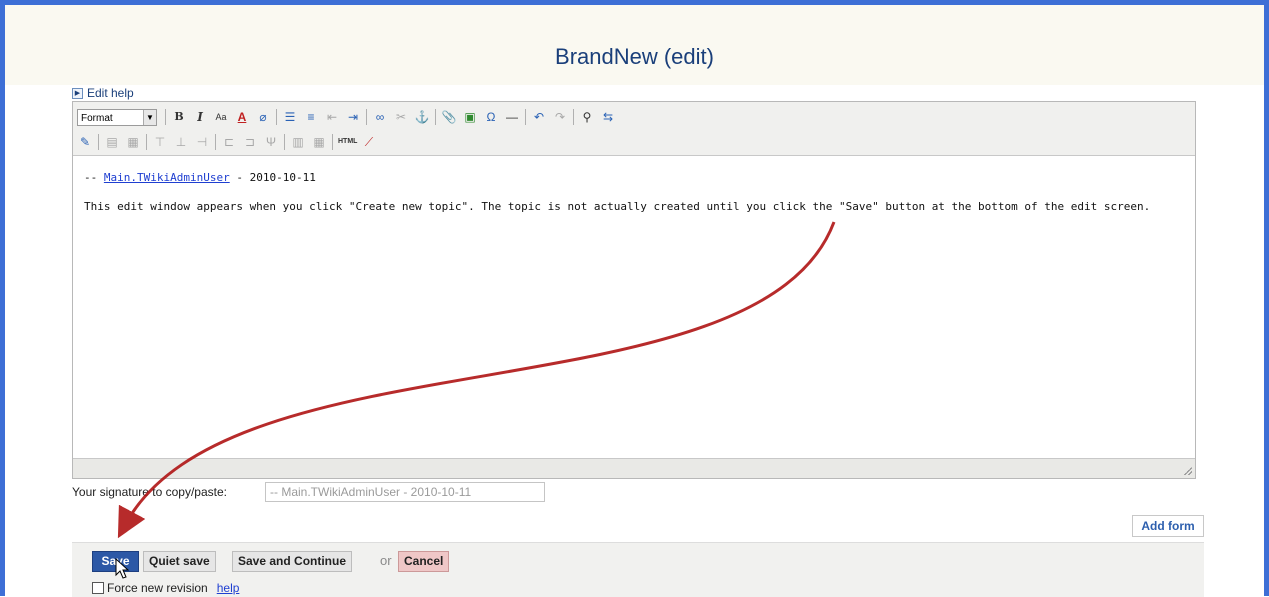  I want to click on force-revision-checkbox, so click(98, 588).